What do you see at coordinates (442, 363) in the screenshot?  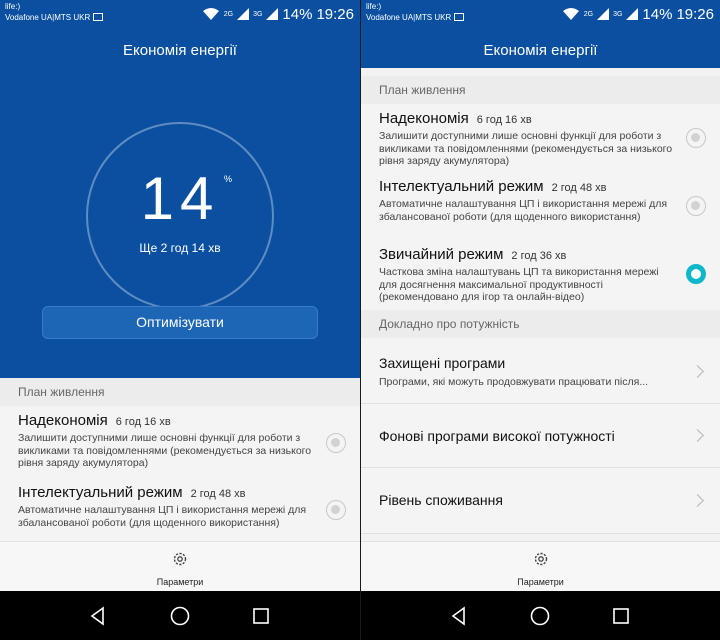 I see `row-label: Захищені програми` at bounding box center [442, 363].